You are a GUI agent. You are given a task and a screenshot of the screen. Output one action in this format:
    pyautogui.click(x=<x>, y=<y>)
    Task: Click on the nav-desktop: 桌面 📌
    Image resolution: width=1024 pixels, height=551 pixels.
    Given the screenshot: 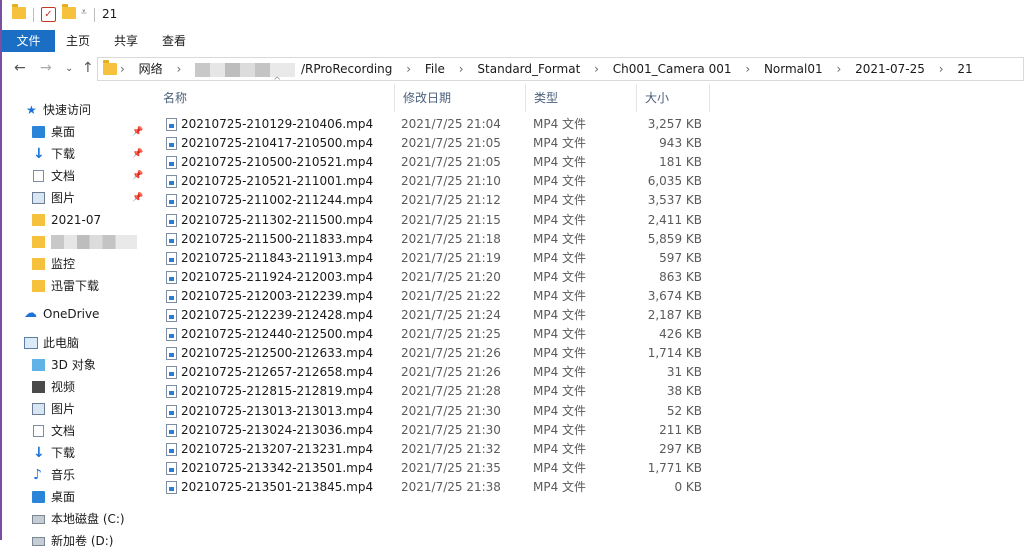 What is the action you would take?
    pyautogui.click(x=73, y=132)
    